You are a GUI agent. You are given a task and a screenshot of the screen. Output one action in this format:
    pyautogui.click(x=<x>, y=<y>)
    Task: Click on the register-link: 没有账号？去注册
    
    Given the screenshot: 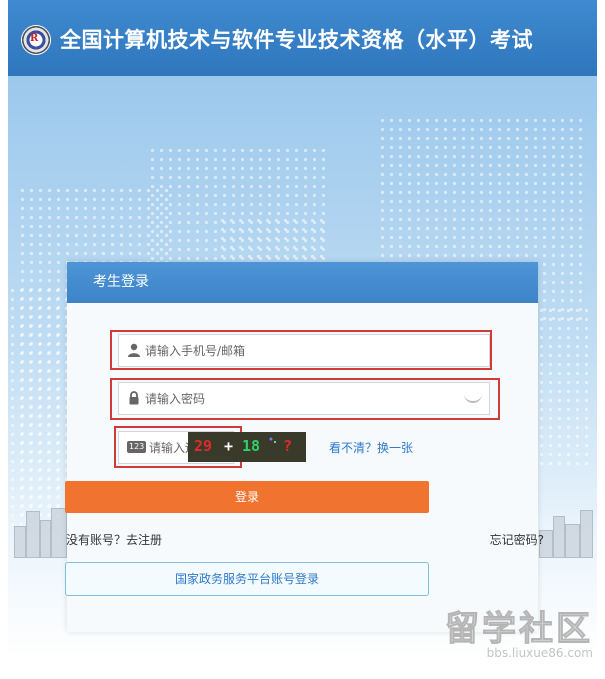 What is the action you would take?
    pyautogui.click(x=114, y=539)
    